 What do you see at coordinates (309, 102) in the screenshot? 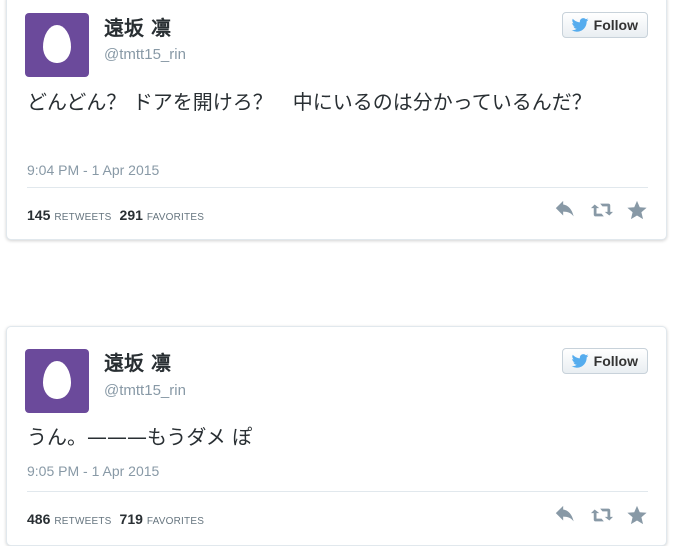
I see `tweet-text: どんどん？ ドアを開けろ？ 中にいるのは分かっているんだ？` at bounding box center [309, 102].